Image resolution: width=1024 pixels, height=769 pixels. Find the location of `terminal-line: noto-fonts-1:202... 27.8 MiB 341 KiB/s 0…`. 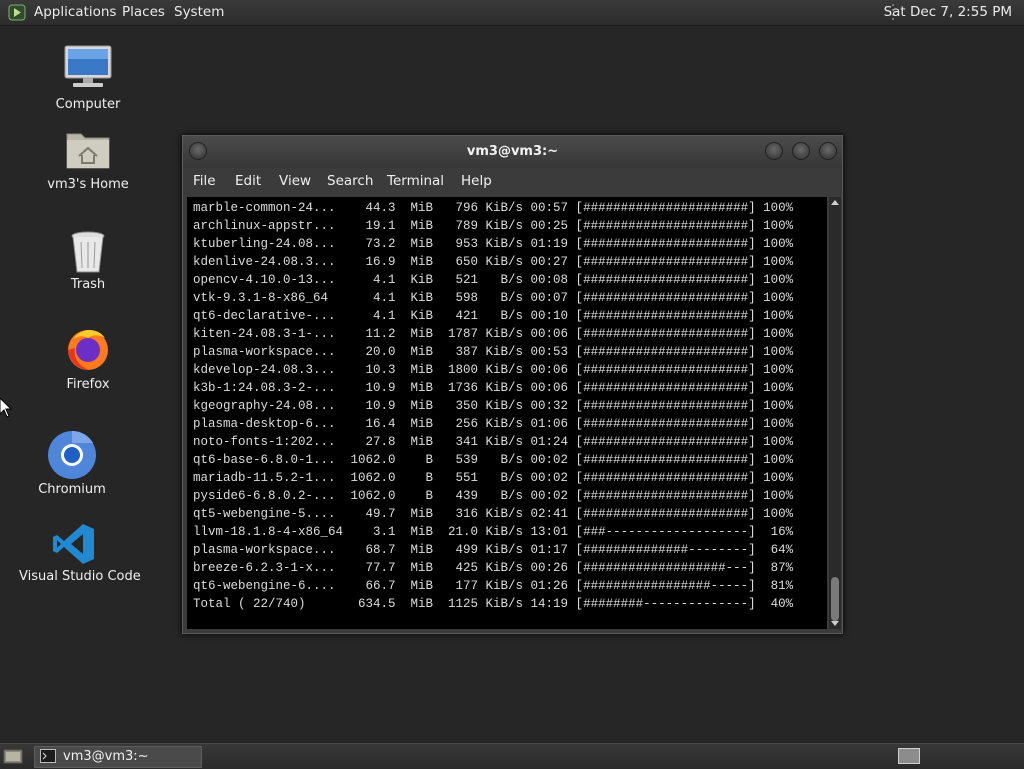

terminal-line: noto-fonts-1:202... 27.8 MiB 341 KiB/s 0… is located at coordinates (493, 442).